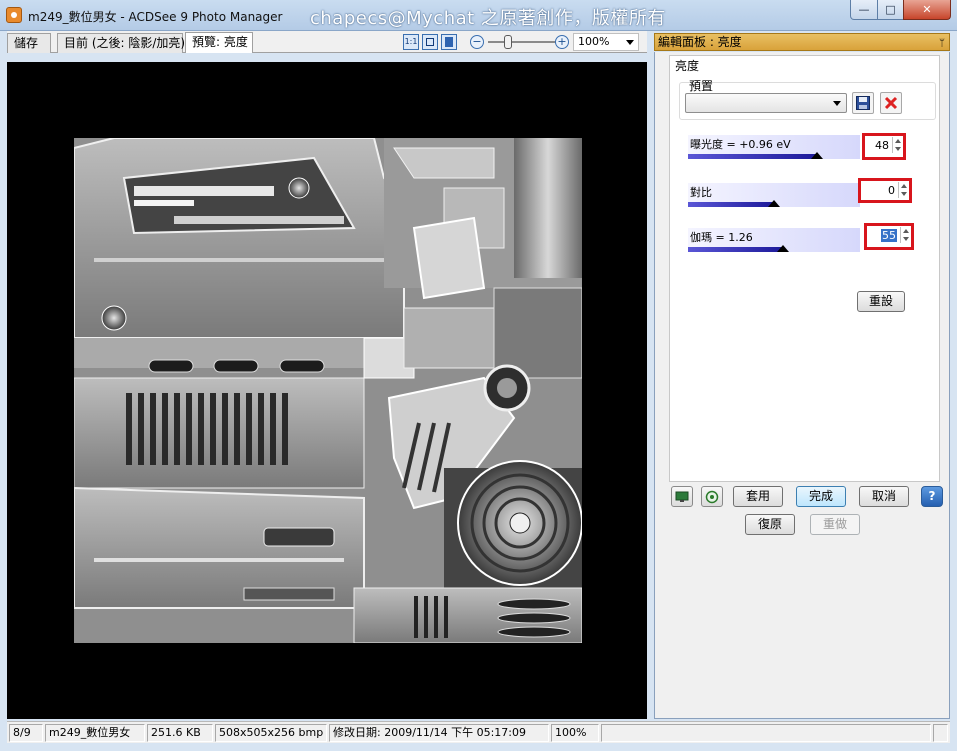 This screenshot has height=751, width=957. Describe the element at coordinates (735, 249) in the screenshot. I see `gamma-fill` at that location.